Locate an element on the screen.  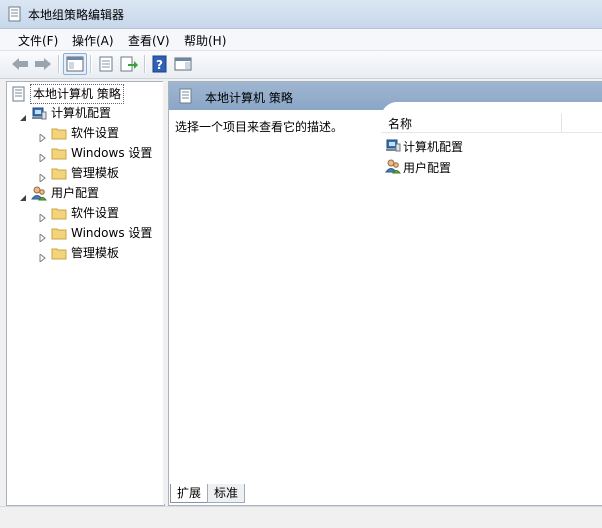
tab-extended: 扩展 is located at coordinates (189, 493).